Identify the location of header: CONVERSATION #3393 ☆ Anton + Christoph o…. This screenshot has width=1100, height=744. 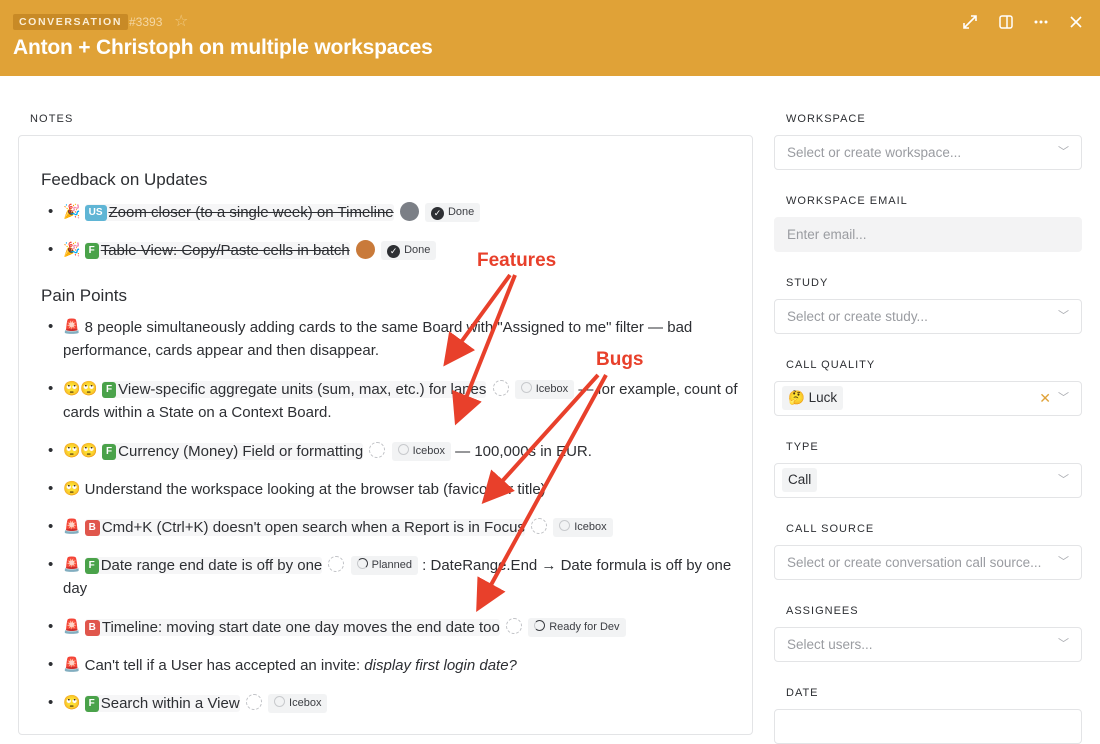
(550, 38).